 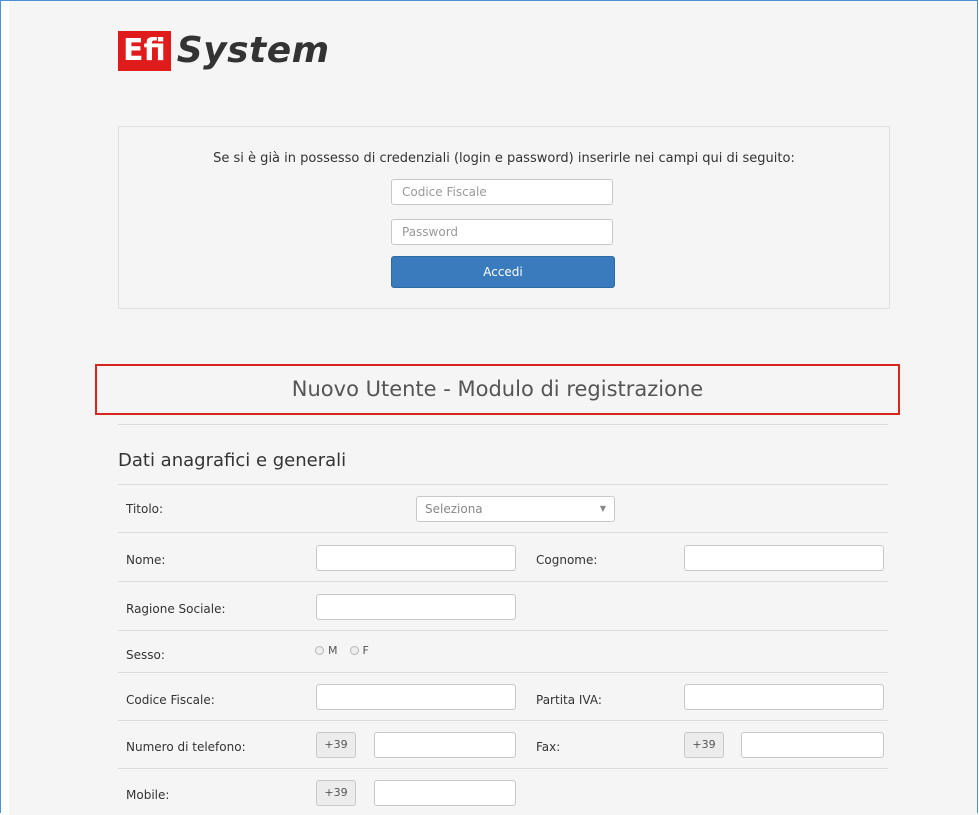 What do you see at coordinates (445, 745) in the screenshot?
I see `telefono-input` at bounding box center [445, 745].